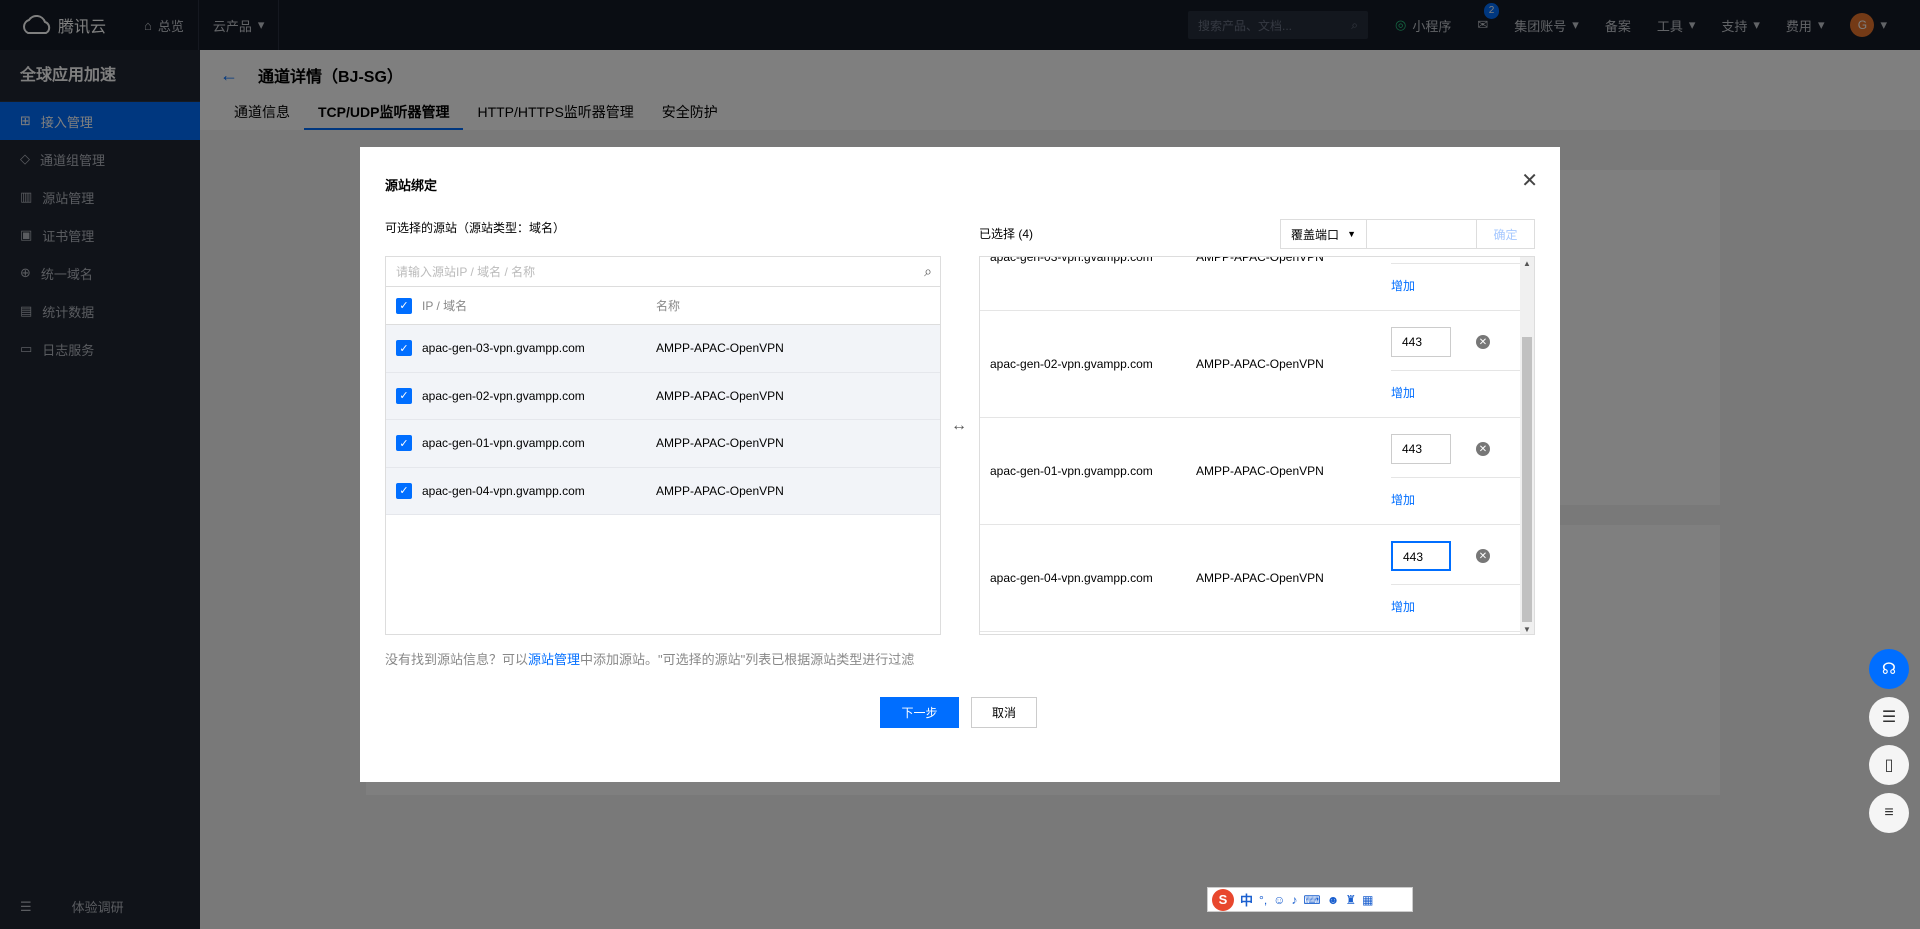  What do you see at coordinates (1455, 284) in the screenshot?
I see `port-cell: 增加` at bounding box center [1455, 284].